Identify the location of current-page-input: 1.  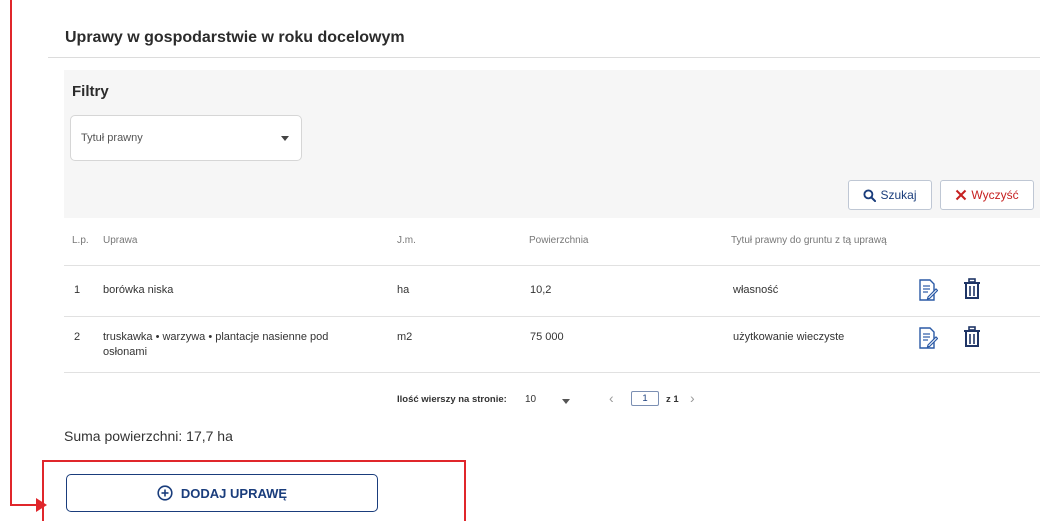
(645, 398).